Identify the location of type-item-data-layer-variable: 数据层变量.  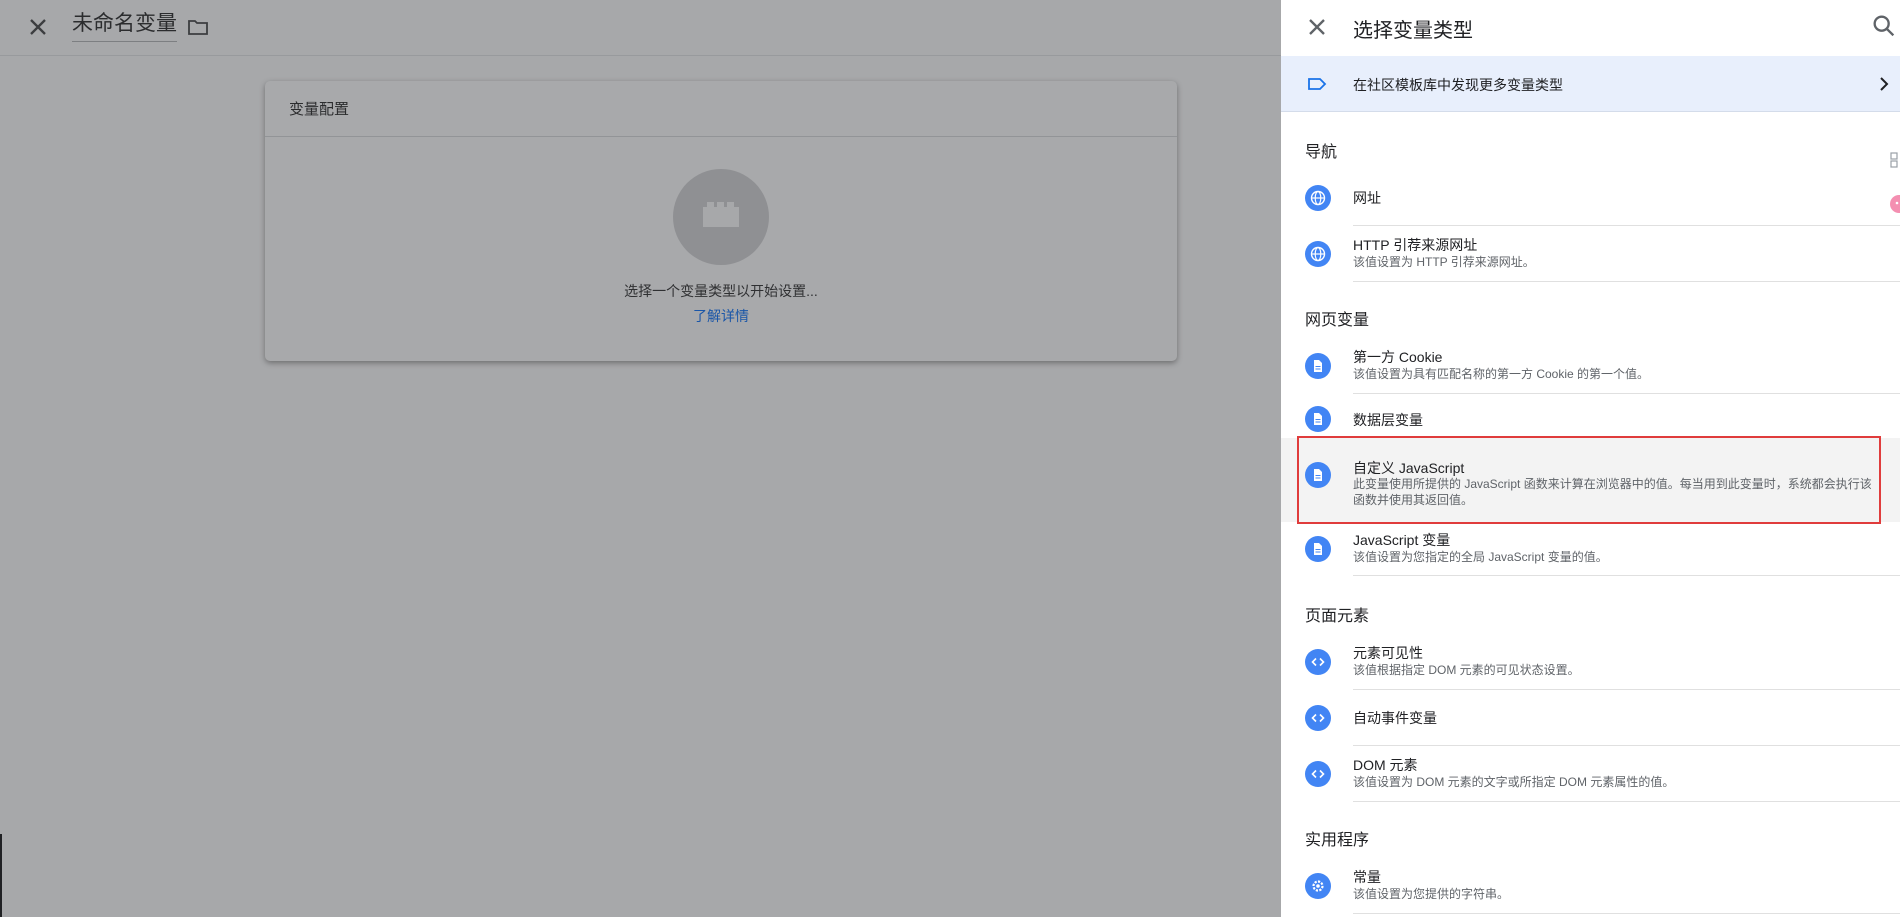
(1590, 415).